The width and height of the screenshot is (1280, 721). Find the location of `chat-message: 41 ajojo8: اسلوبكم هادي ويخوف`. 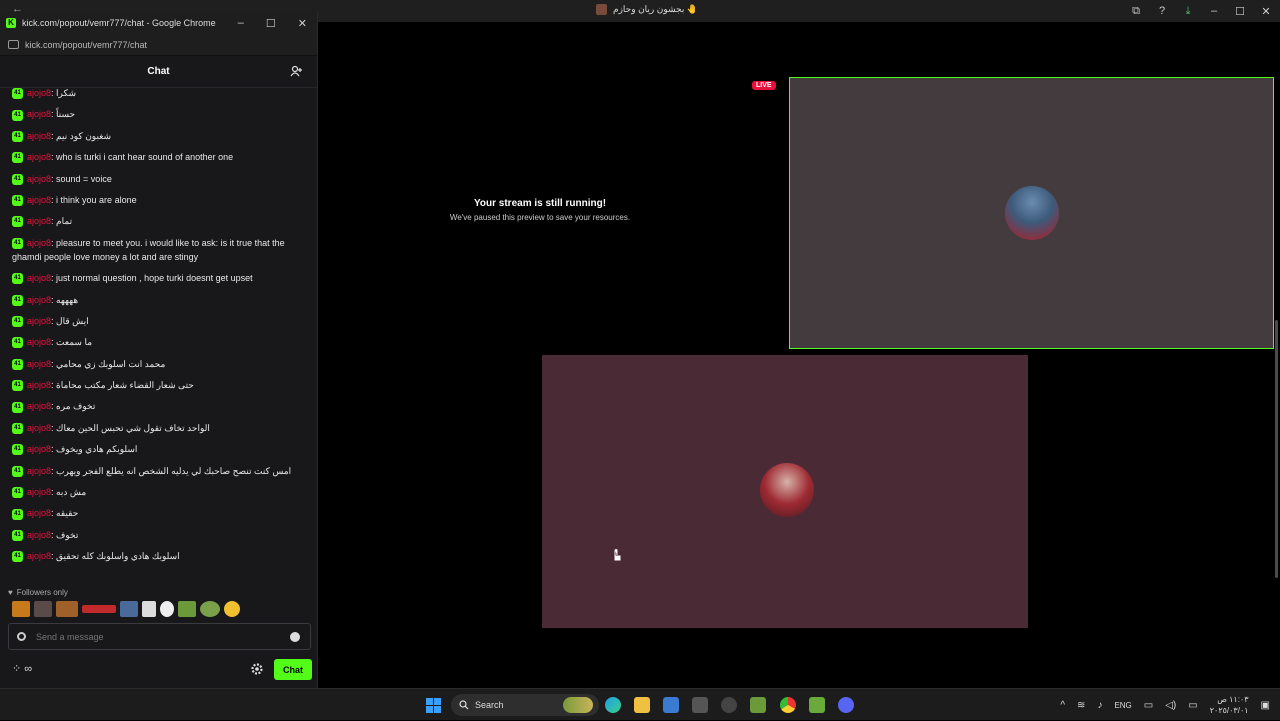

chat-message: 41 ajojo8: اسلوبكم هادي ويخوف is located at coordinates (160, 449).